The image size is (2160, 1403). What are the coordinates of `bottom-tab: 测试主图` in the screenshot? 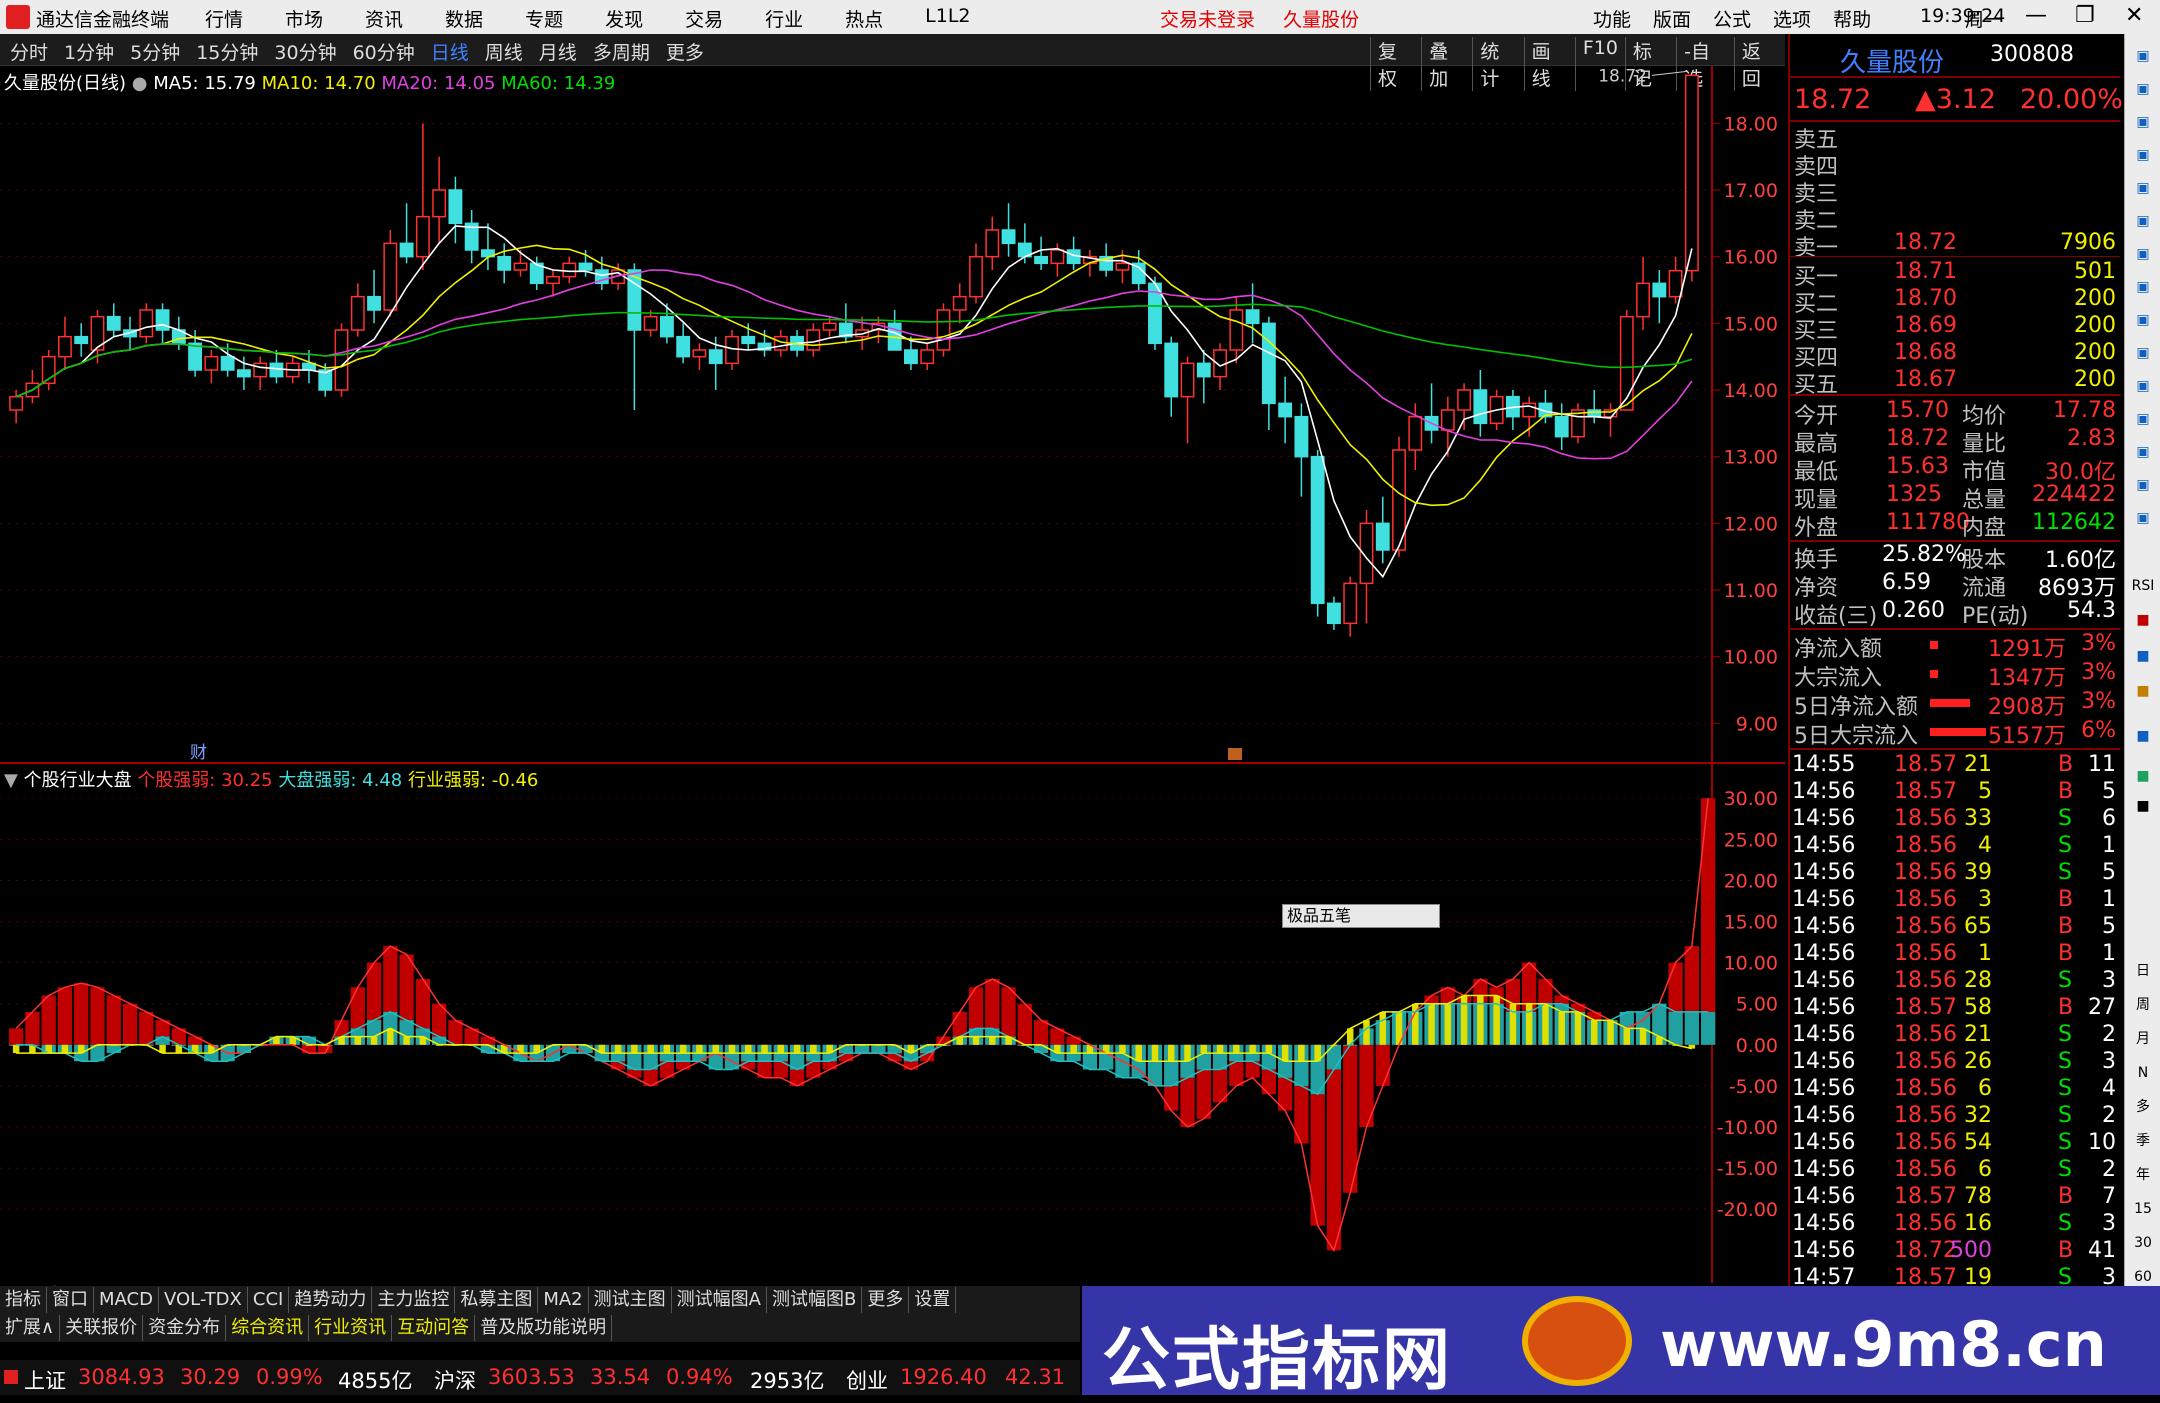 It's located at (630, 1300).